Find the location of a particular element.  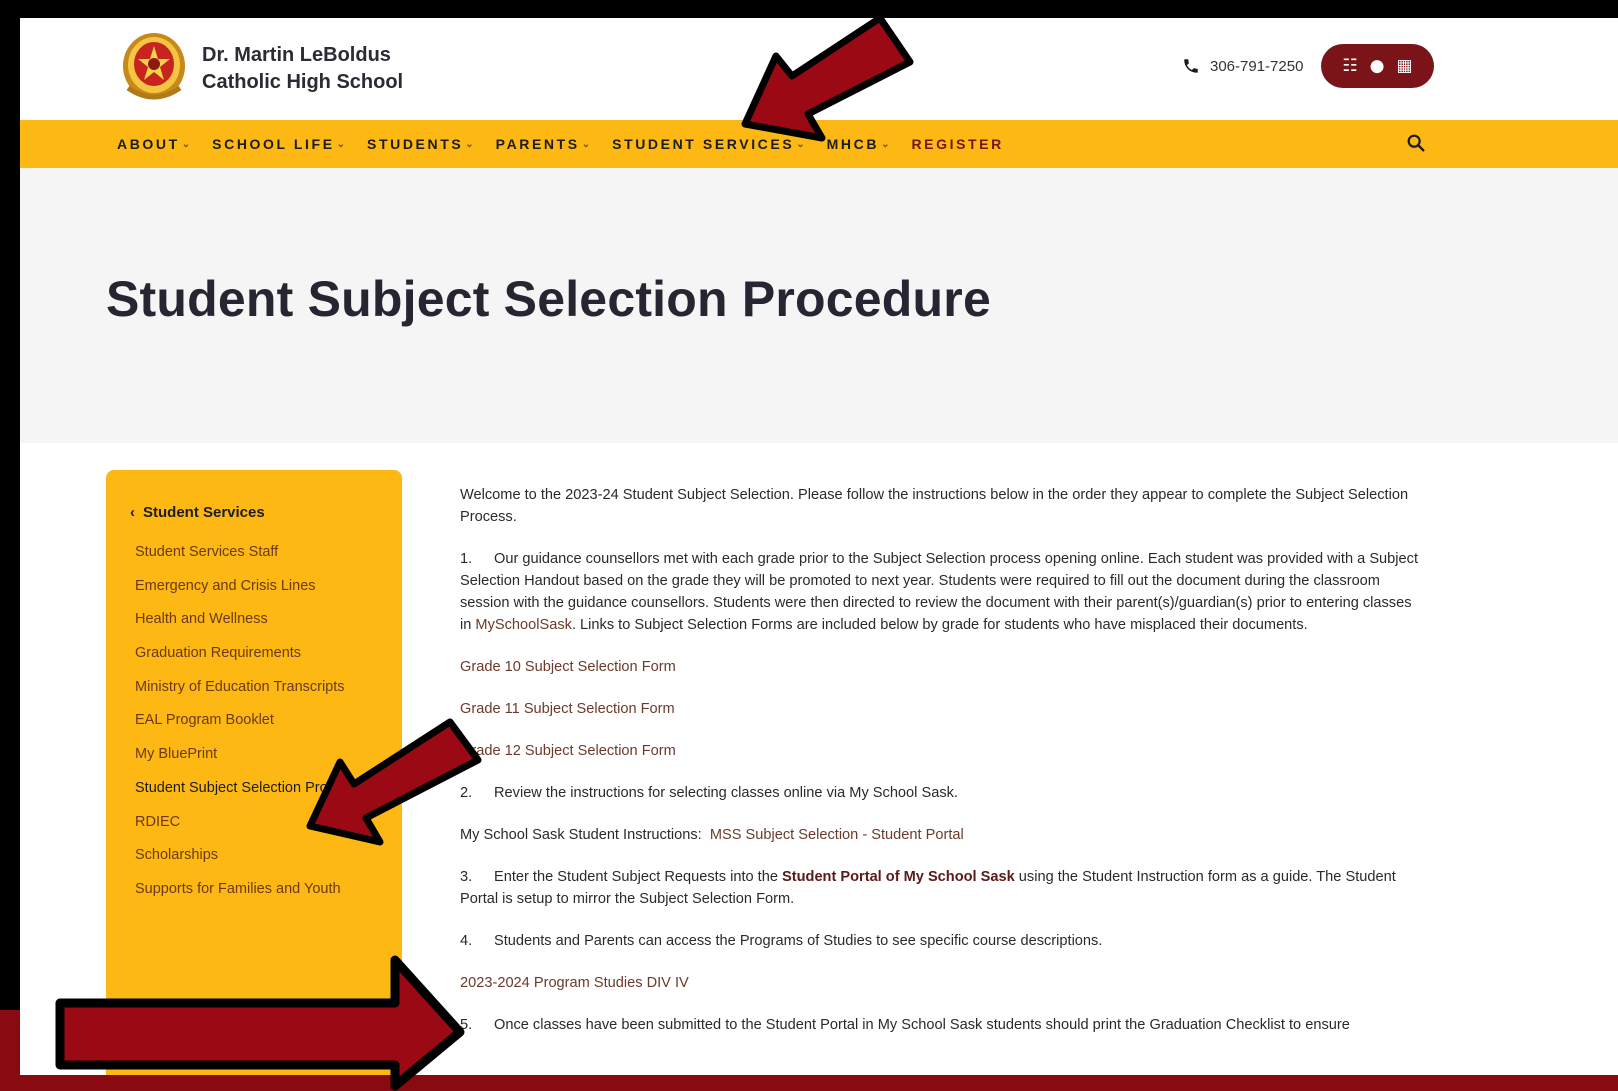

nav-item-label: SCHOOL LIFE is located at coordinates (273, 144).